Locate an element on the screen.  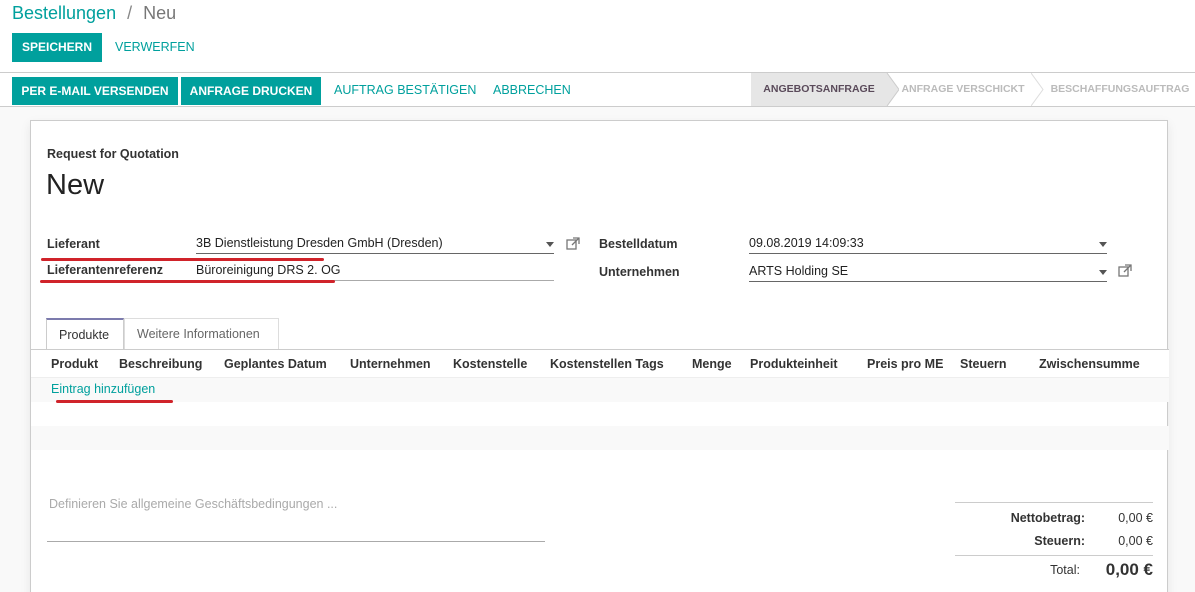
vendor-field: 3B Dienstleistung Dresden GmbH (Dresden) is located at coordinates (375, 244).